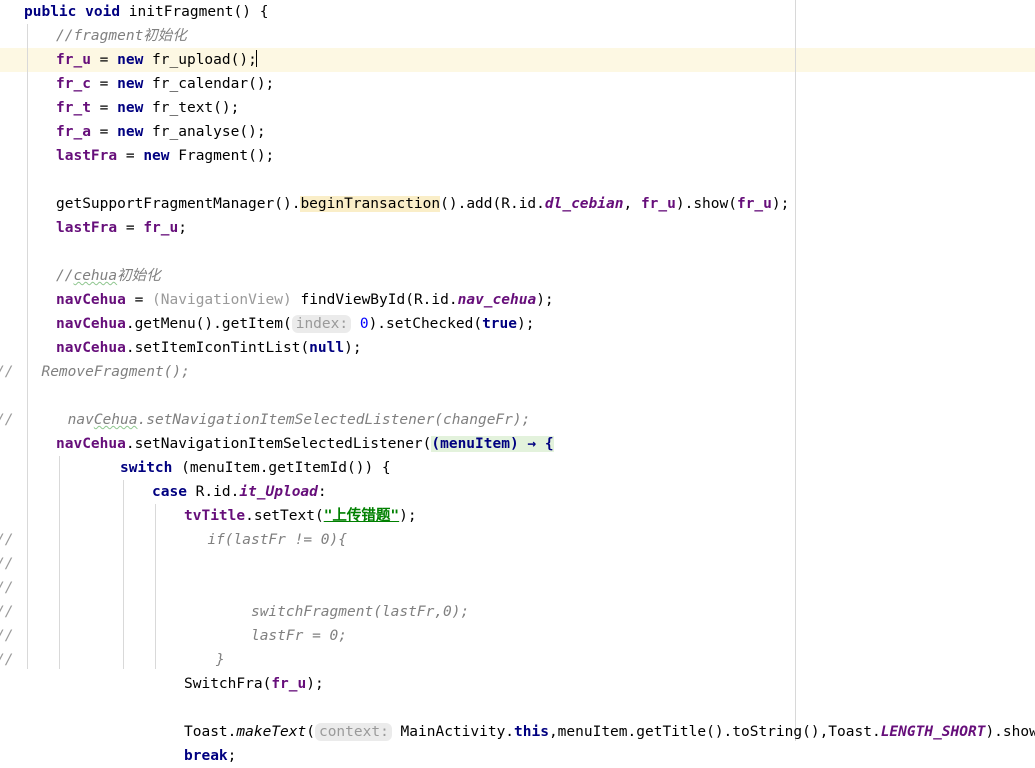 The image size is (1035, 768). Describe the element at coordinates (492, 444) in the screenshot. I see `code-token: (menuItem) → {` at that location.